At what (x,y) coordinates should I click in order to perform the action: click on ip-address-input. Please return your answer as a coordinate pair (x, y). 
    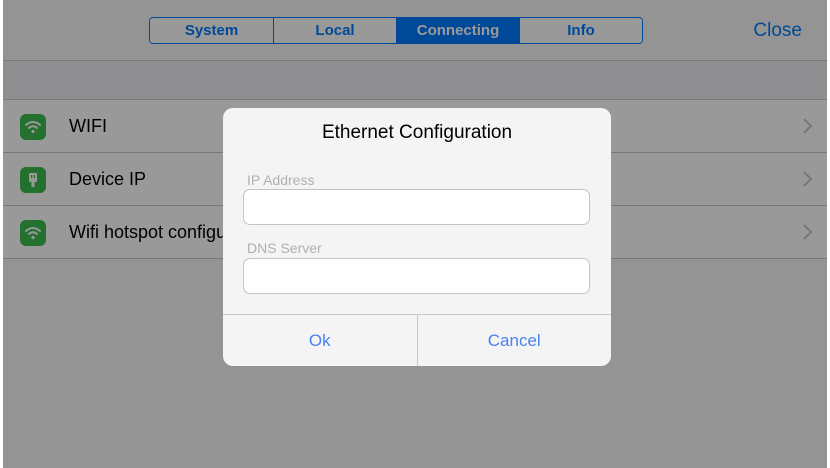
    Looking at the image, I should click on (416, 207).